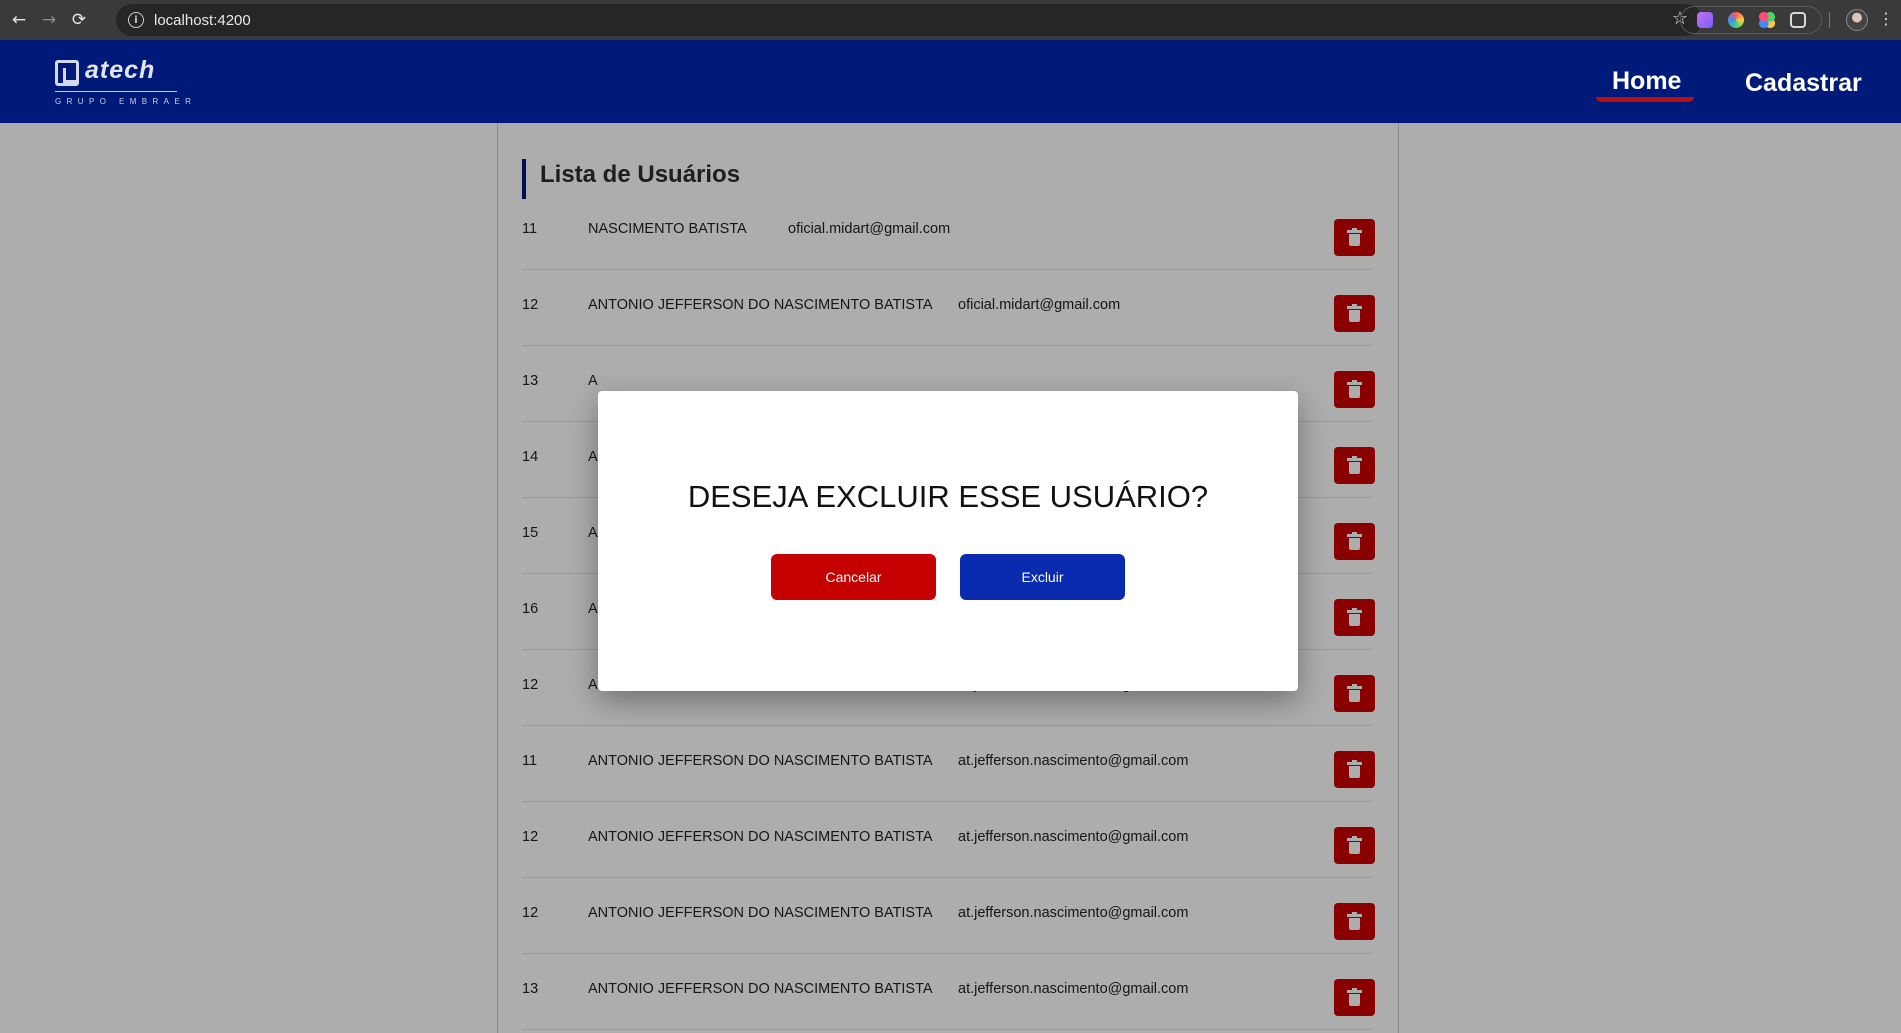 This screenshot has width=1901, height=1033. I want to click on url-text: localhost:4200, so click(202, 20).